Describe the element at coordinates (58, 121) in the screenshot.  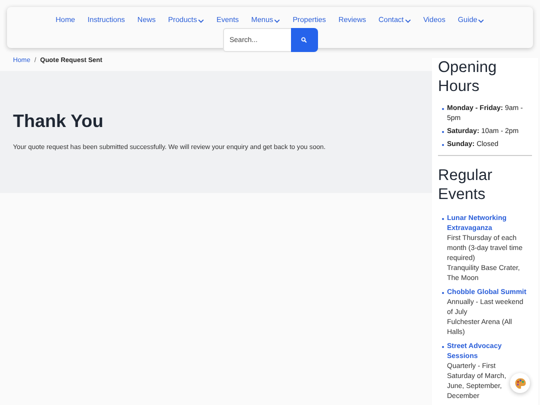
I see `page-title: Thank You` at that location.